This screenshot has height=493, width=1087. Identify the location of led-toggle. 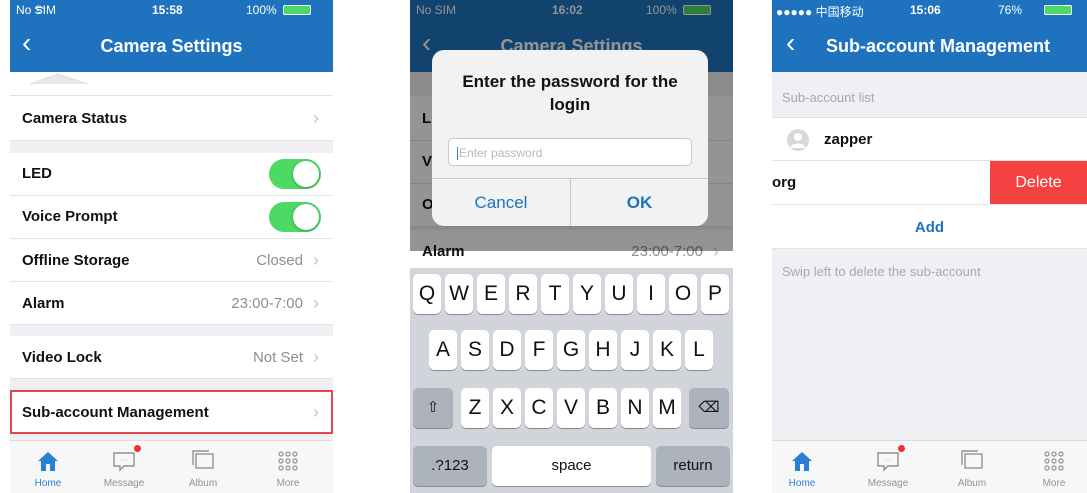
(295, 174).